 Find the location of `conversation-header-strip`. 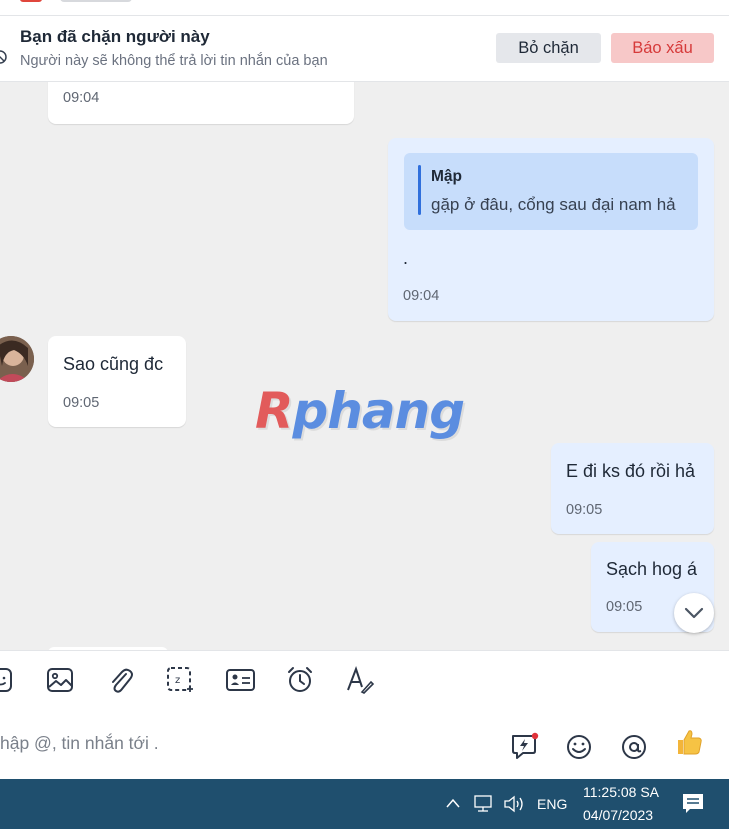

conversation-header-strip is located at coordinates (364, 8).